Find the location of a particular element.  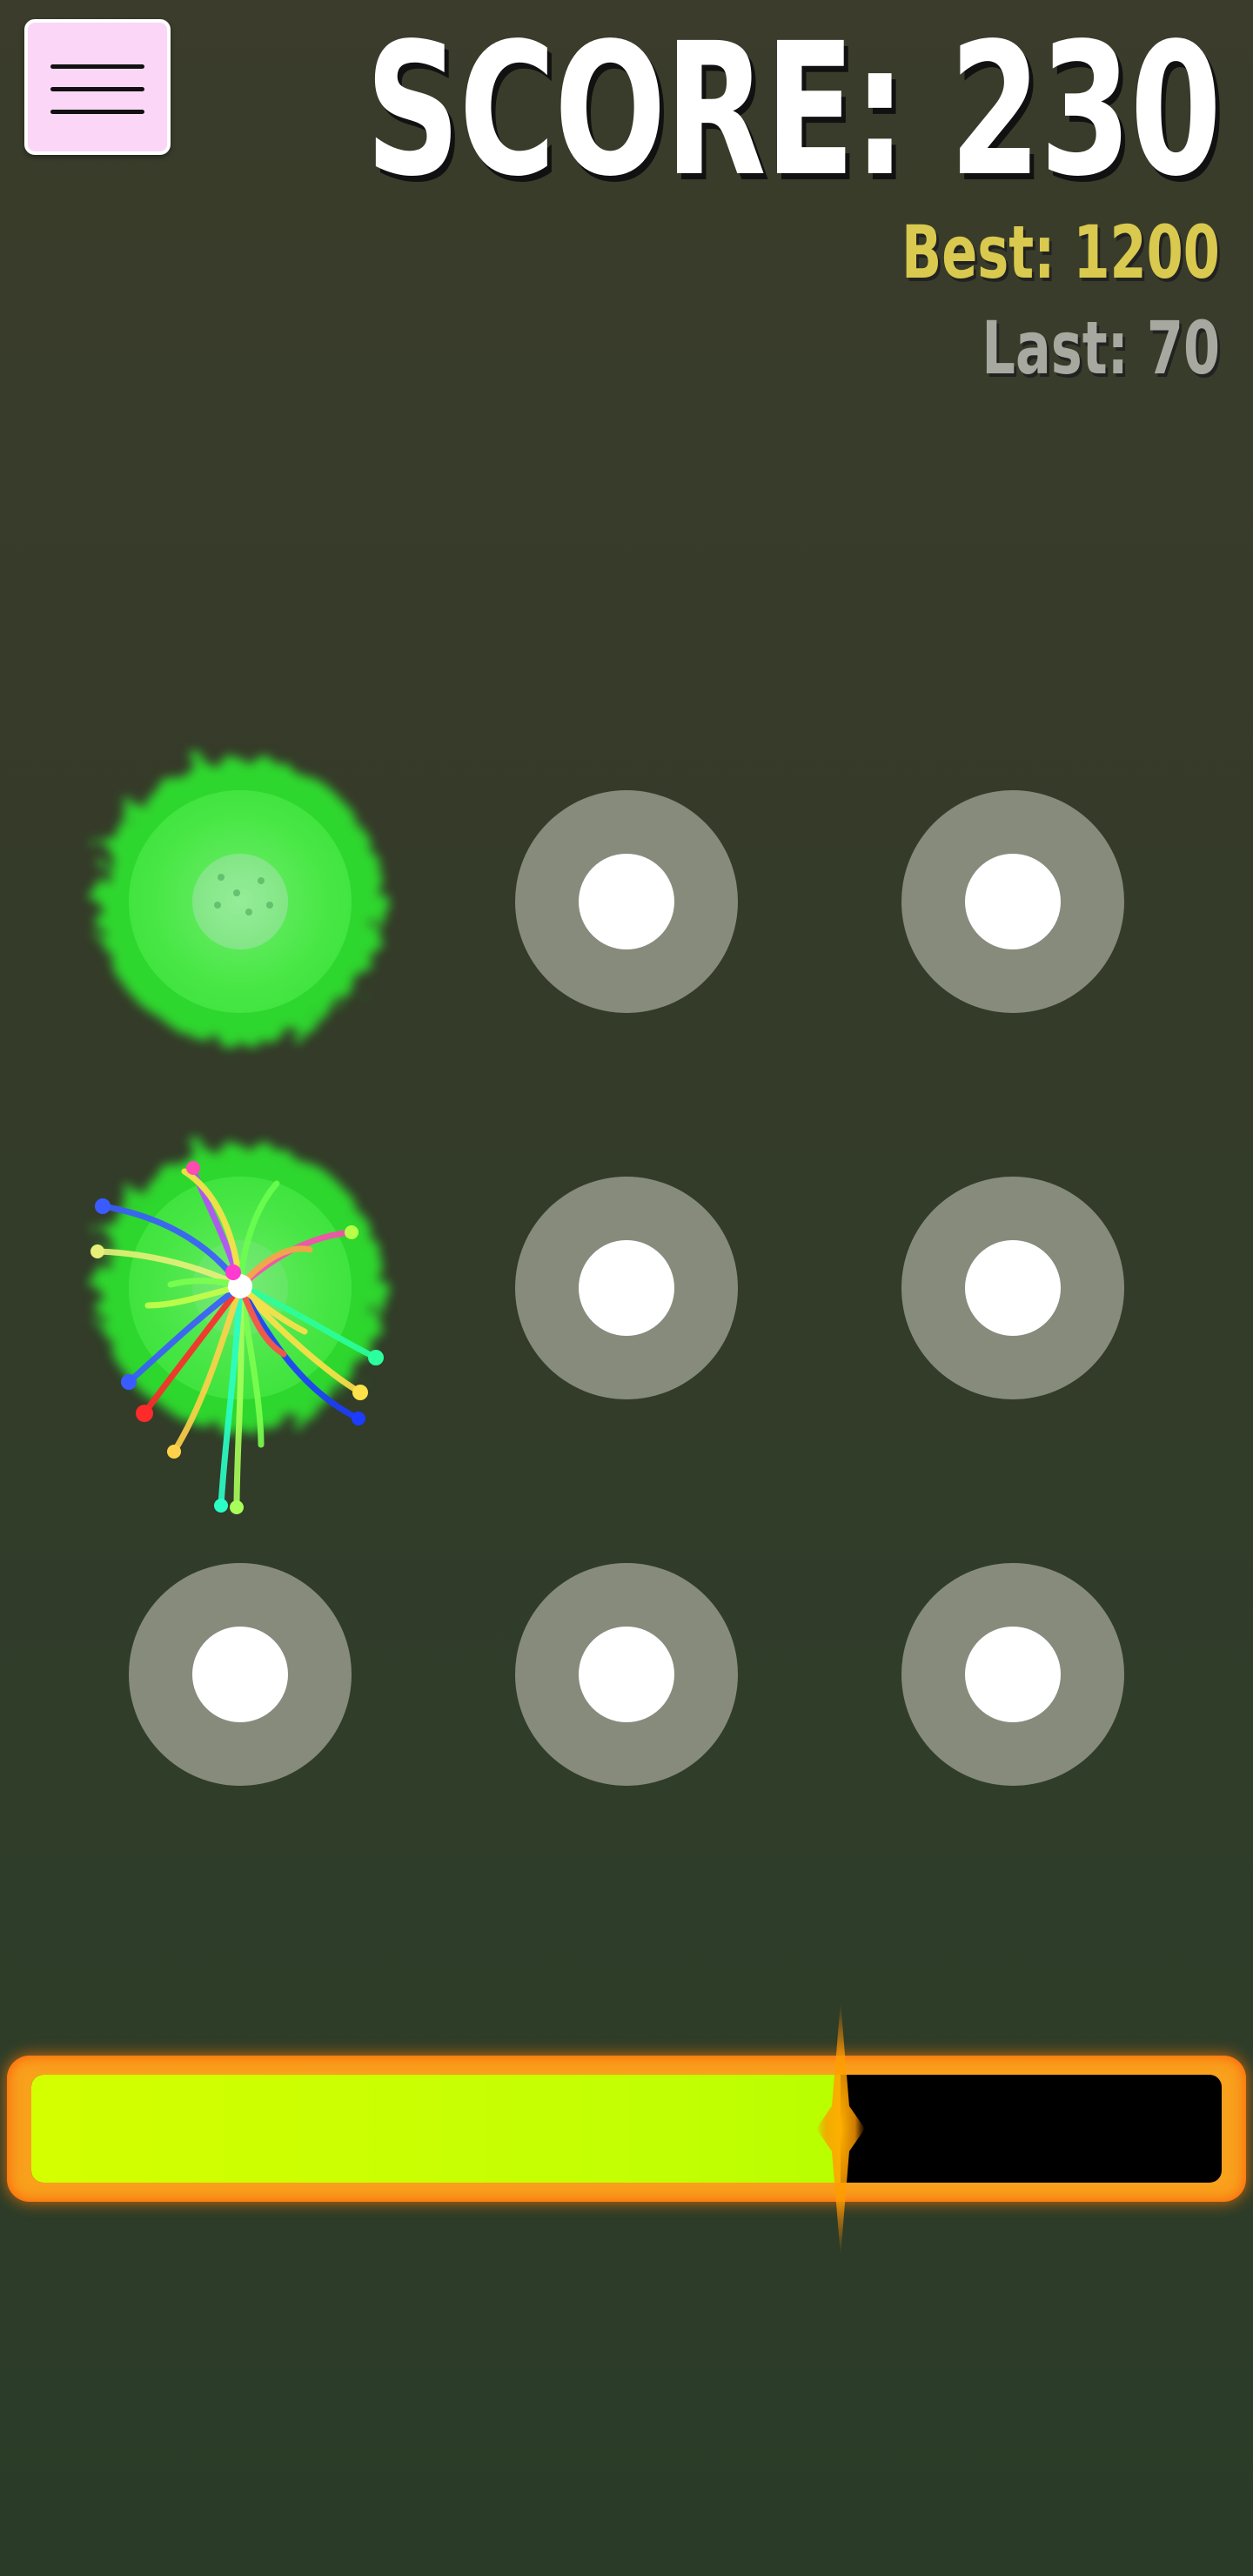

target-r3-c3 is located at coordinates (1012, 1674).